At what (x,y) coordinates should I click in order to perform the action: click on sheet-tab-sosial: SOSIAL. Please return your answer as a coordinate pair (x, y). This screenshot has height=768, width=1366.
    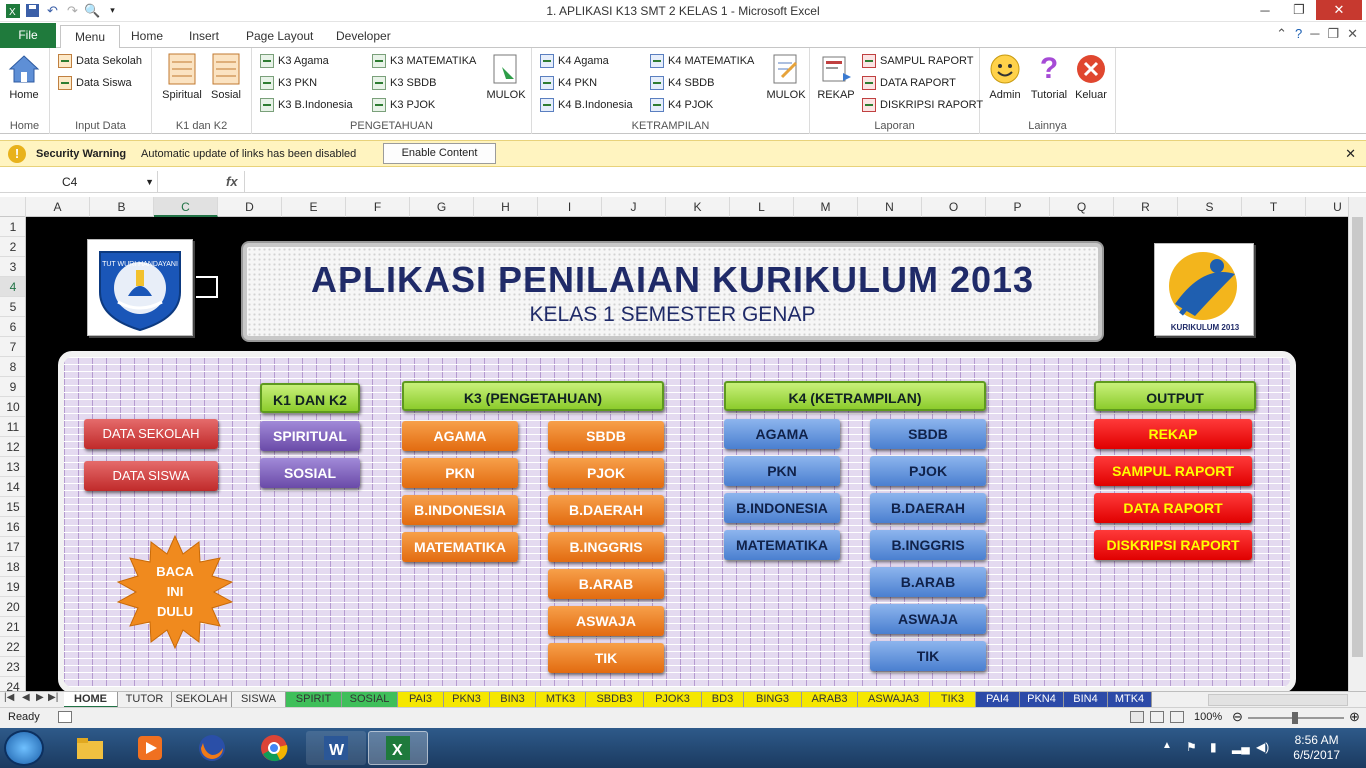
    Looking at the image, I should click on (370, 700).